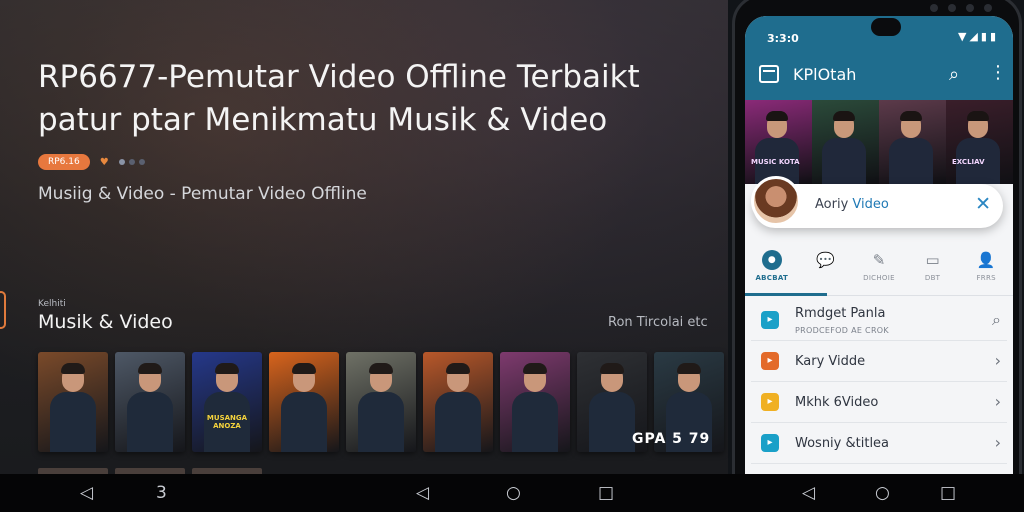 Image resolution: width=1024 pixels, height=512 pixels. Describe the element at coordinates (771, 260) in the screenshot. I see `tab-icon: ●` at that location.